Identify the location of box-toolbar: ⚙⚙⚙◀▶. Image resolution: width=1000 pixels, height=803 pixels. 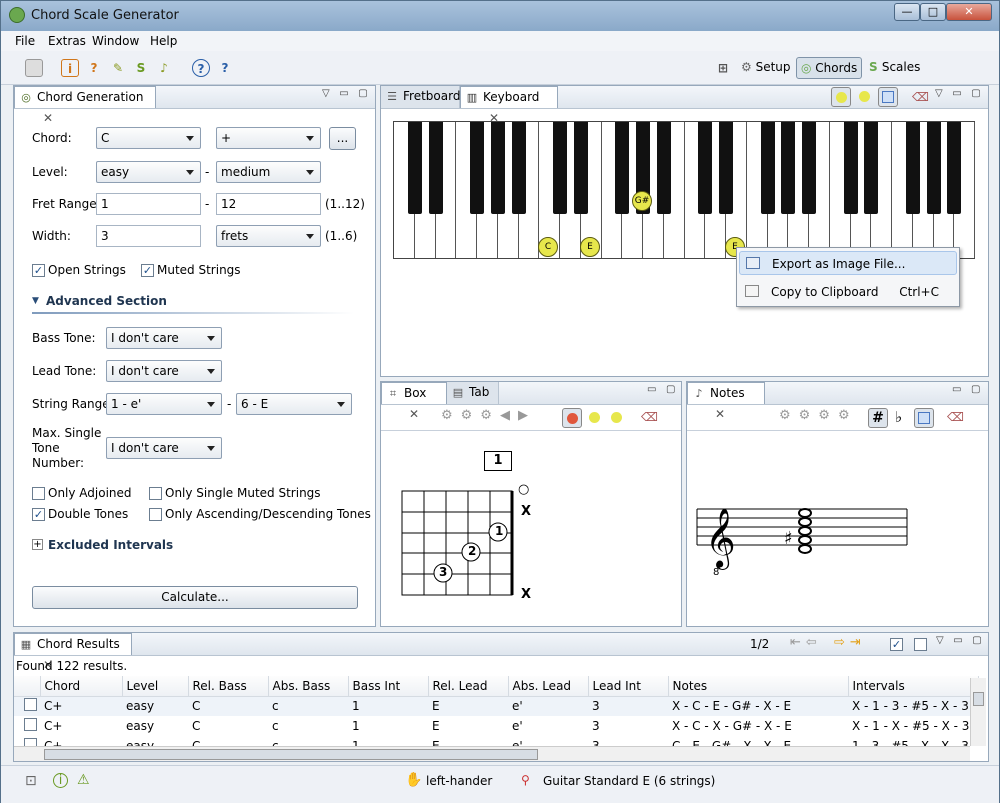
(488, 415).